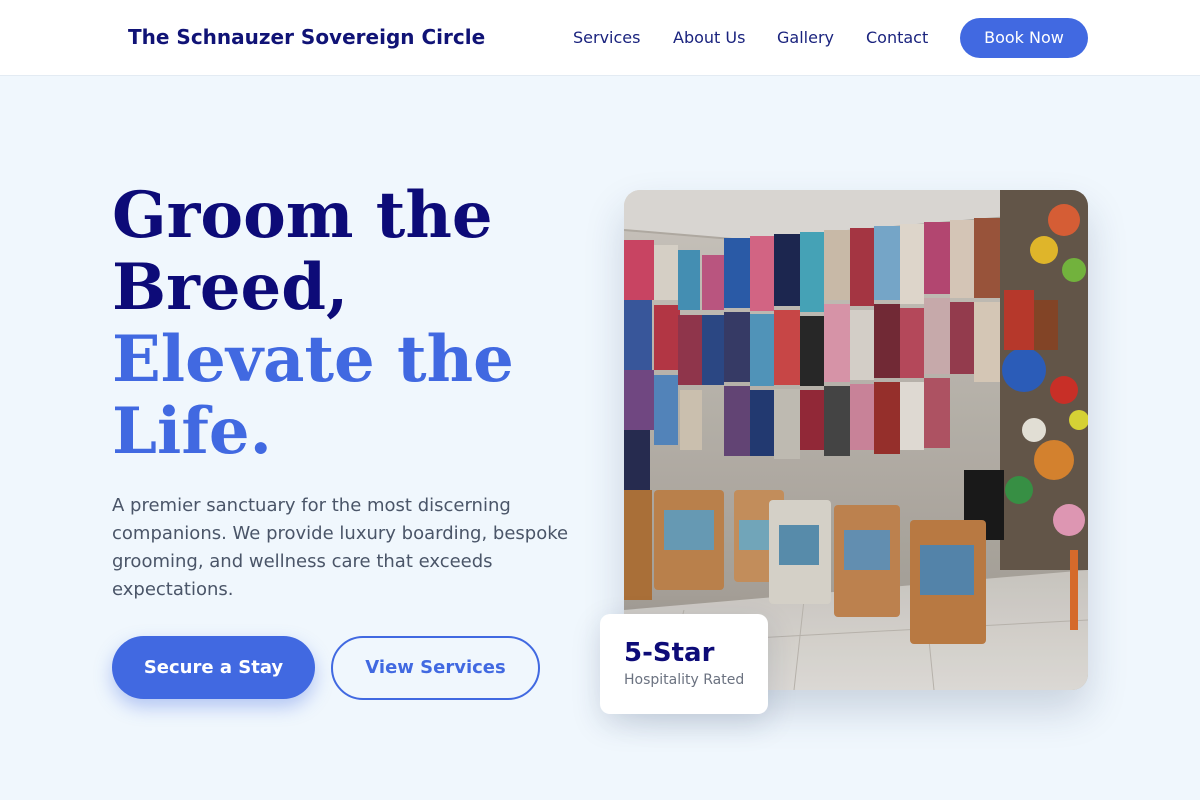  I want to click on nav-link-services: Services, so click(606, 37).